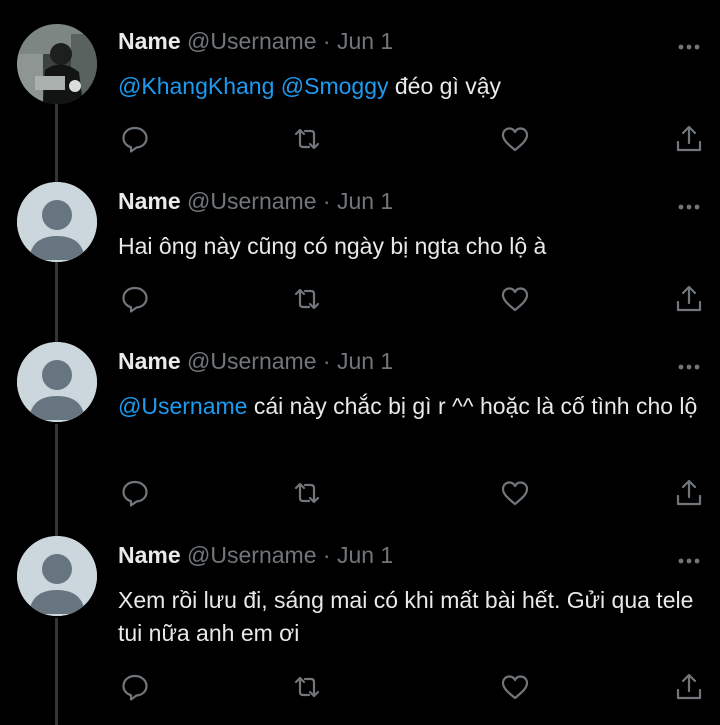  Describe the element at coordinates (448, 86) in the screenshot. I see `tweet-body: đéo gì vậy` at that location.